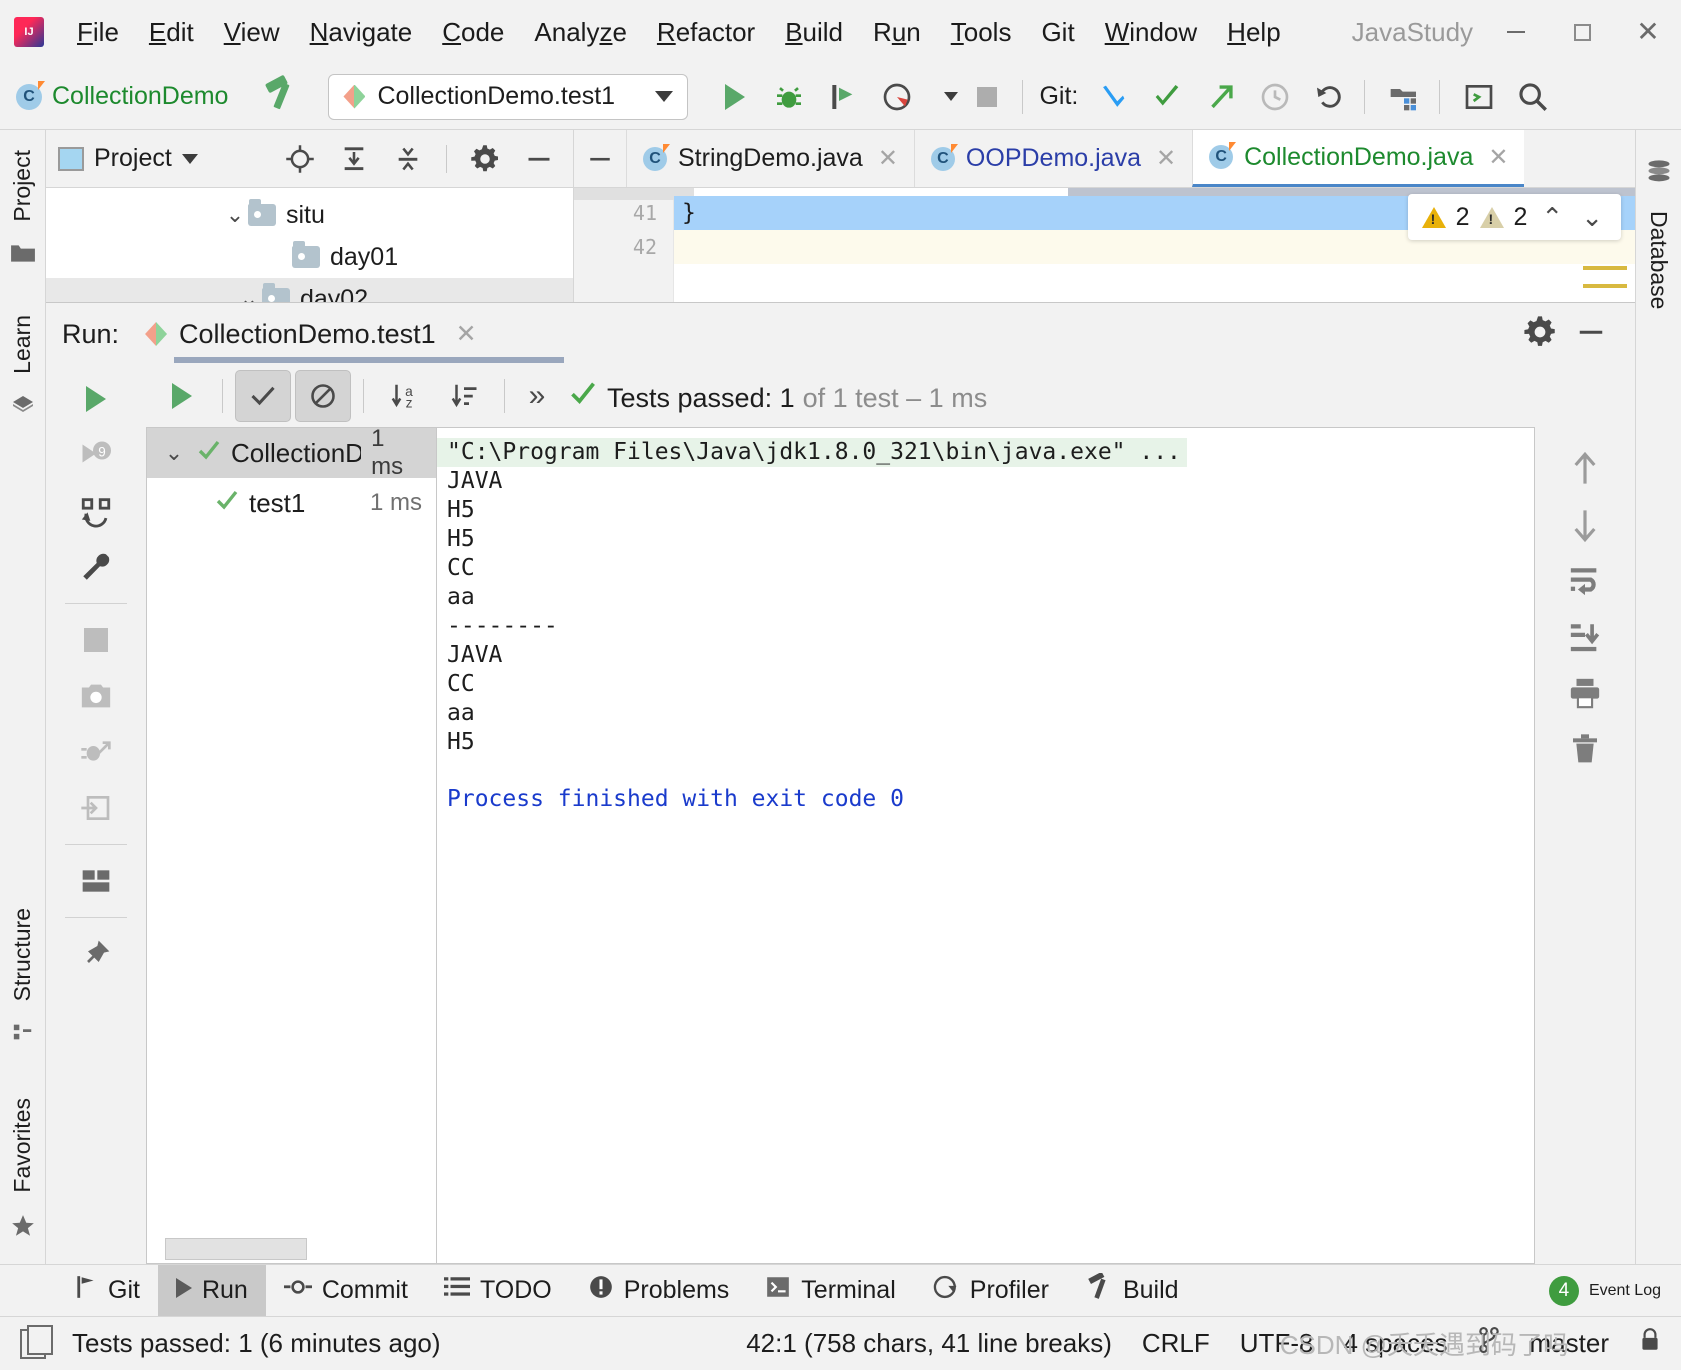 This screenshot has width=1681, height=1370. I want to click on tool-window-profiler: Profiler, so click(990, 1290).